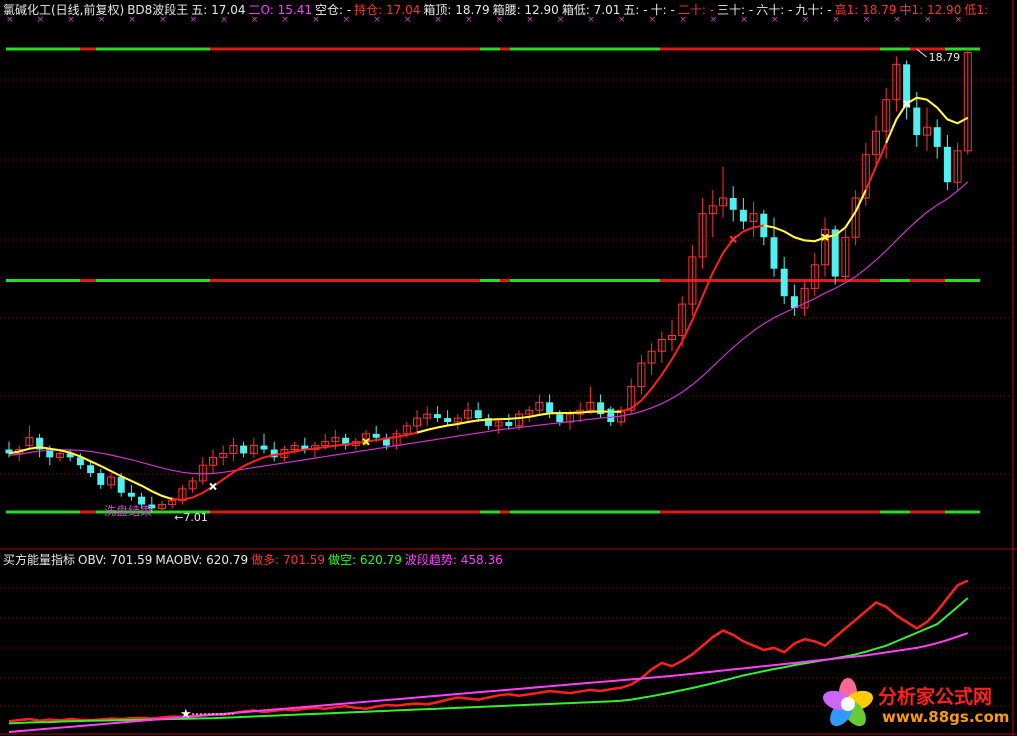 The height and width of the screenshot is (736, 1017). Describe the element at coordinates (865, 10) in the screenshot. I see `top-value-item: 高1: 18.79` at that location.